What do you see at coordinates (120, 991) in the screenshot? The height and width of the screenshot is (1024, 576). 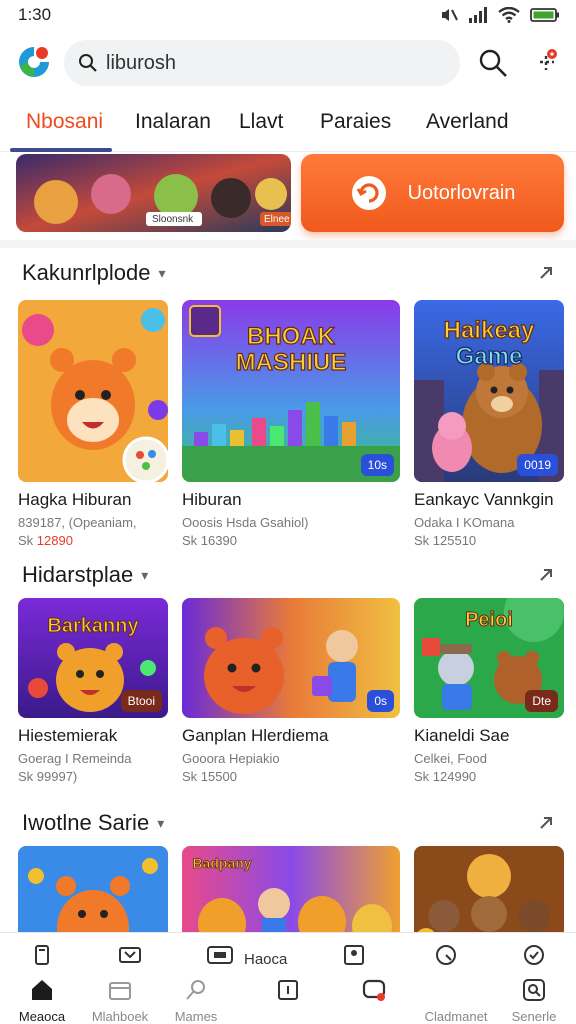 I see `wallet-icon` at bounding box center [120, 991].